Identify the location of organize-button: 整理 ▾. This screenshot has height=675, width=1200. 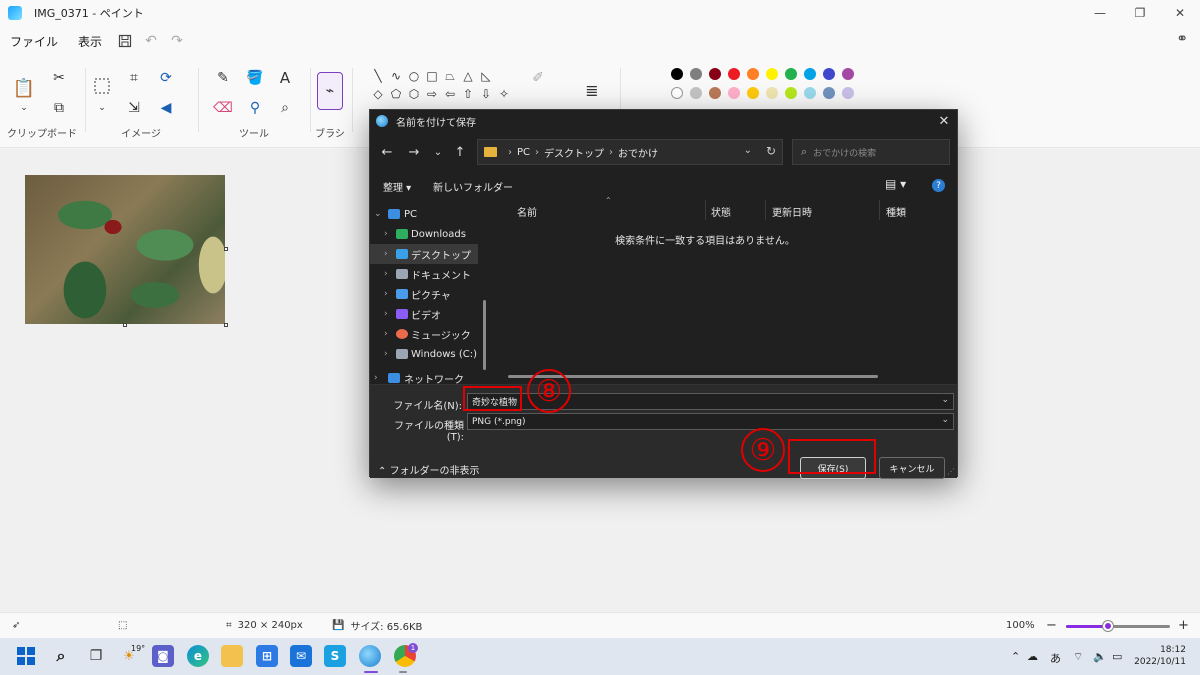
(397, 186).